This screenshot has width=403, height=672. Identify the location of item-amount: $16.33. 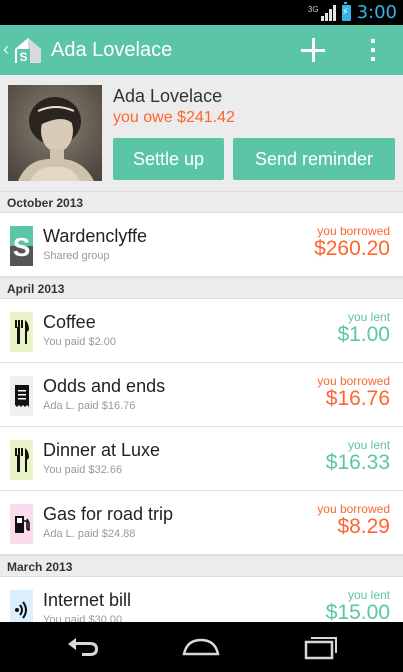
(357, 462).